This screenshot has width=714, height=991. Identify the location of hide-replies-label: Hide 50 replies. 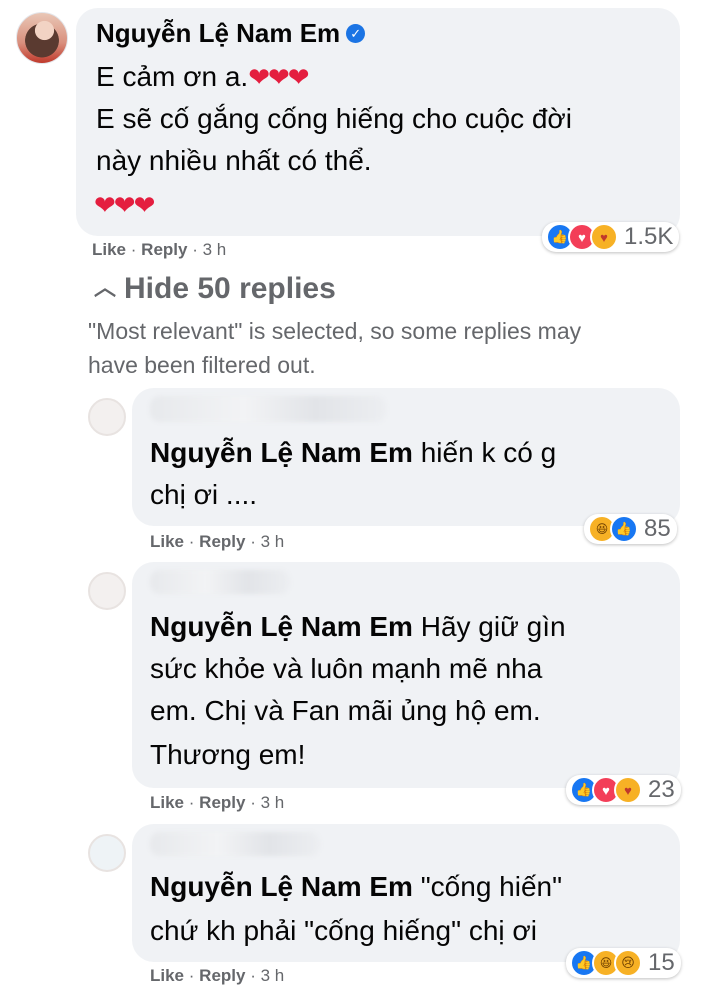
(230, 288).